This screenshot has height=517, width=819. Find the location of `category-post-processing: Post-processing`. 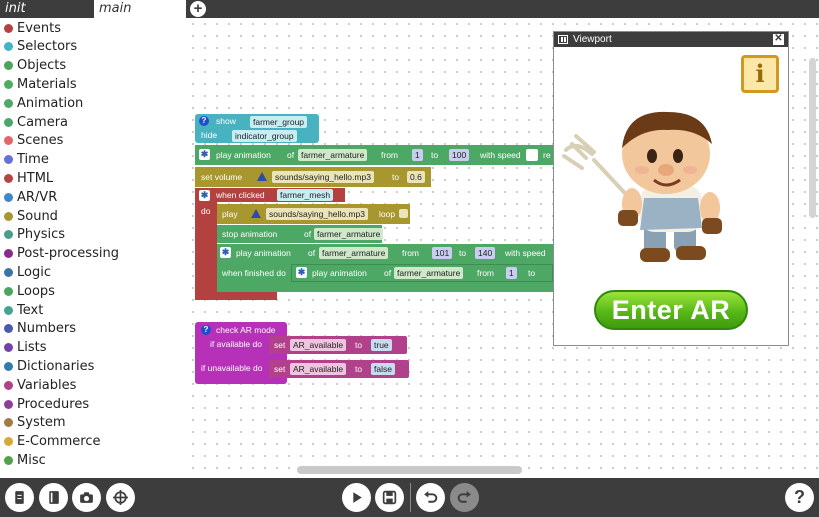

category-post-processing: Post-processing is located at coordinates (61, 254).